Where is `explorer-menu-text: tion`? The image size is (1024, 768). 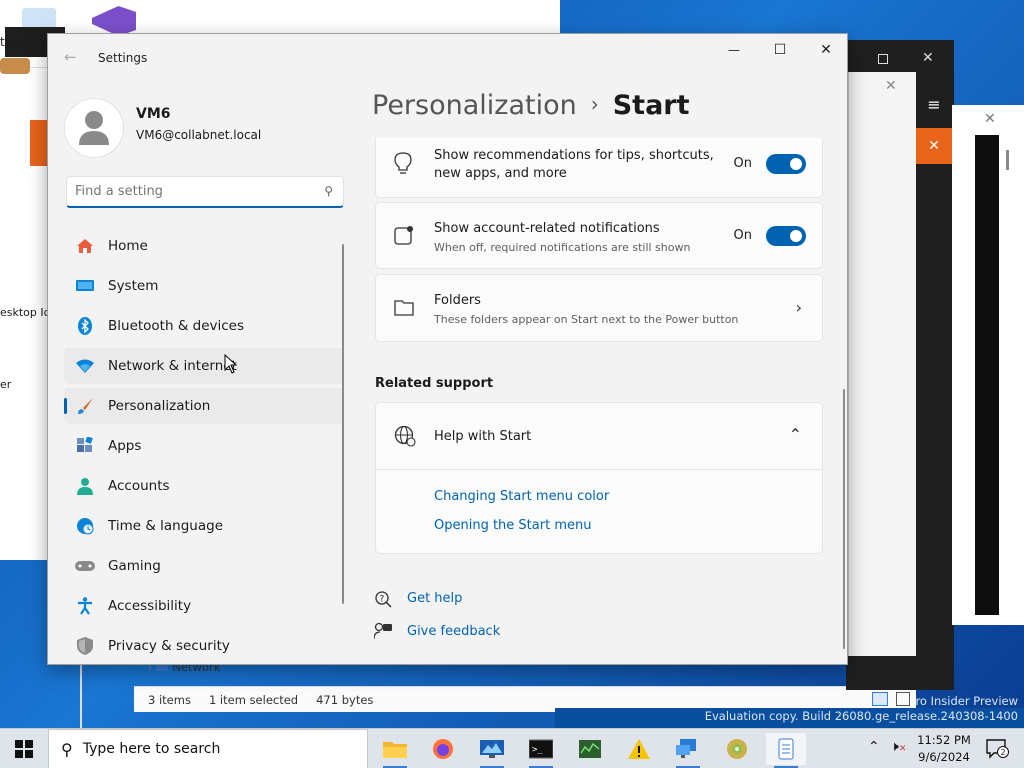 explorer-menu-text: tion is located at coordinates (11, 42).